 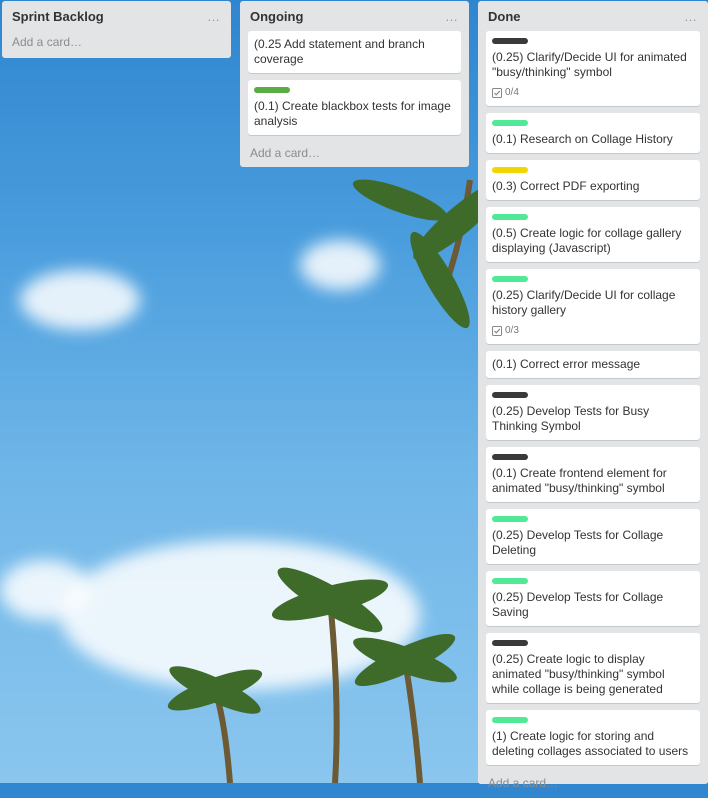 What do you see at coordinates (592, 92) in the screenshot?
I see `checklist-badge: 0/4` at bounding box center [592, 92].